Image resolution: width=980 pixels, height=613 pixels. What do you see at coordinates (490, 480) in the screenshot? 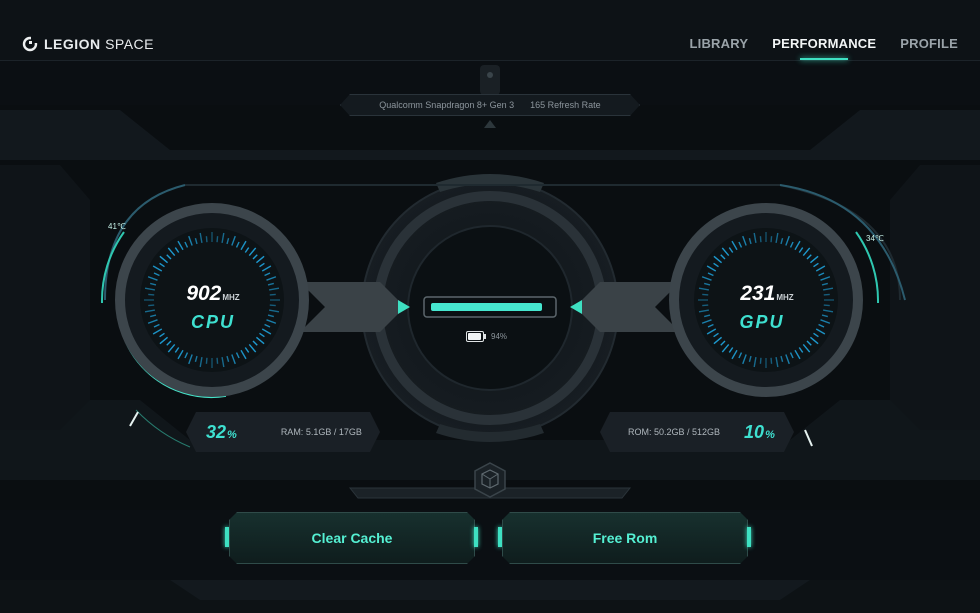
I see `cube-emblem-icon` at bounding box center [490, 480].